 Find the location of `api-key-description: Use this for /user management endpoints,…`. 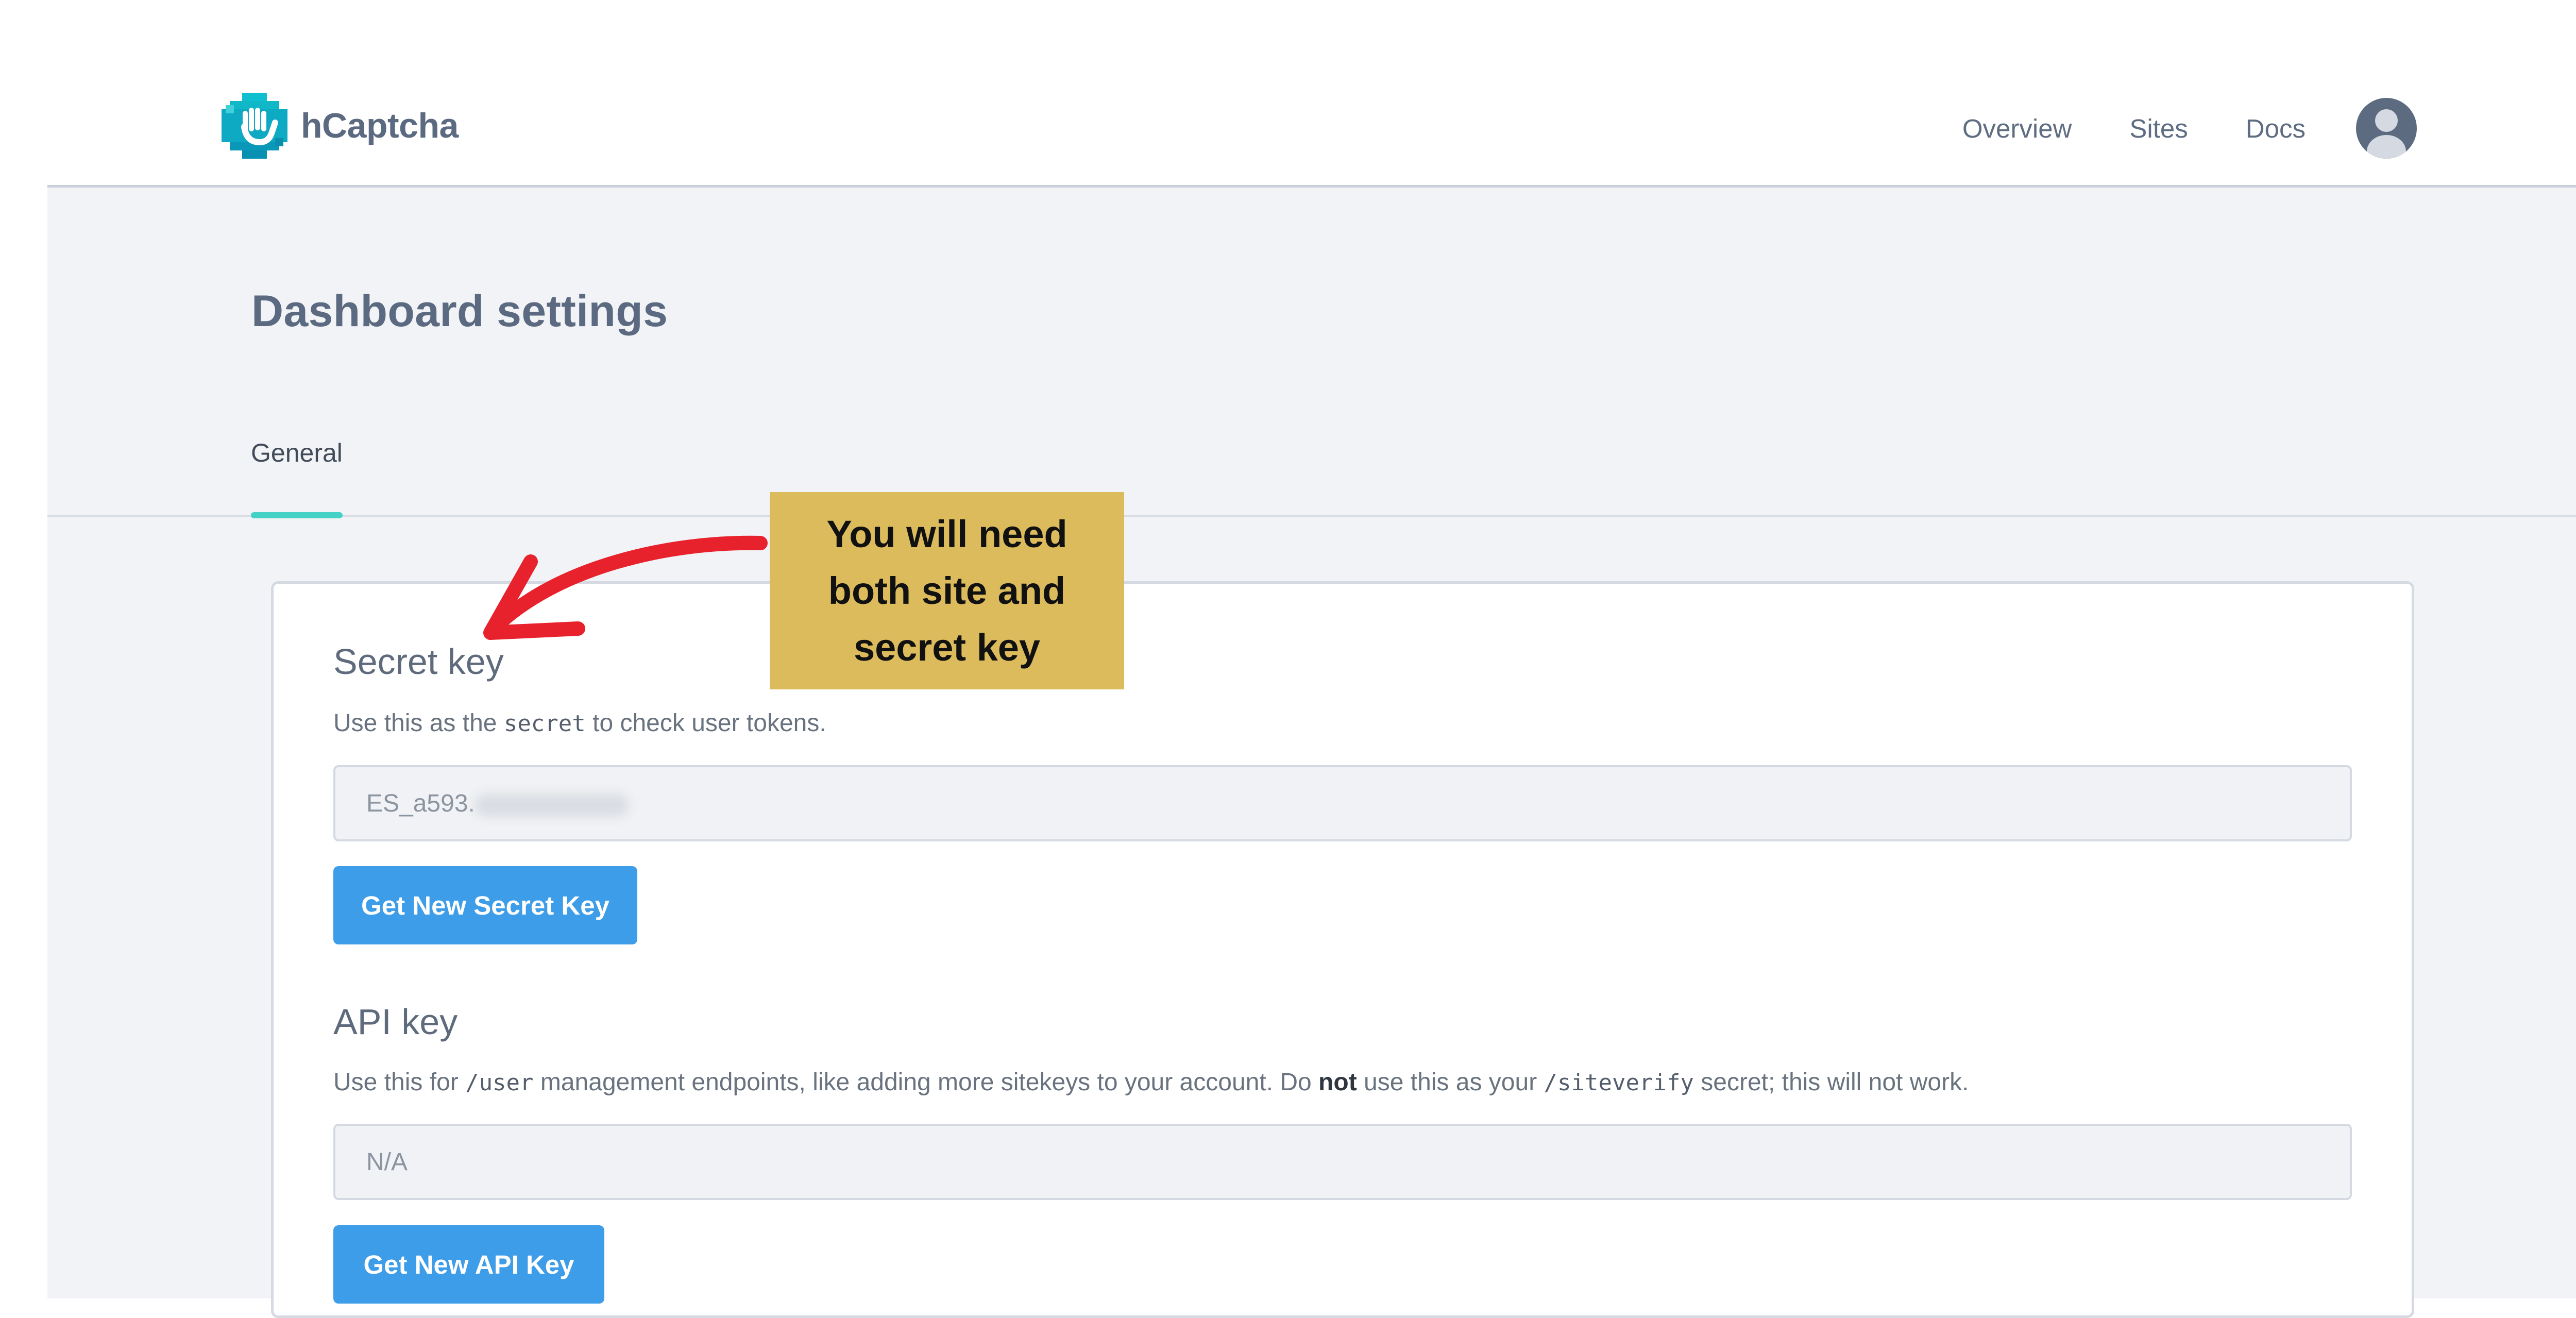

api-key-description: Use this for /user management endpoints,… is located at coordinates (1151, 1082).